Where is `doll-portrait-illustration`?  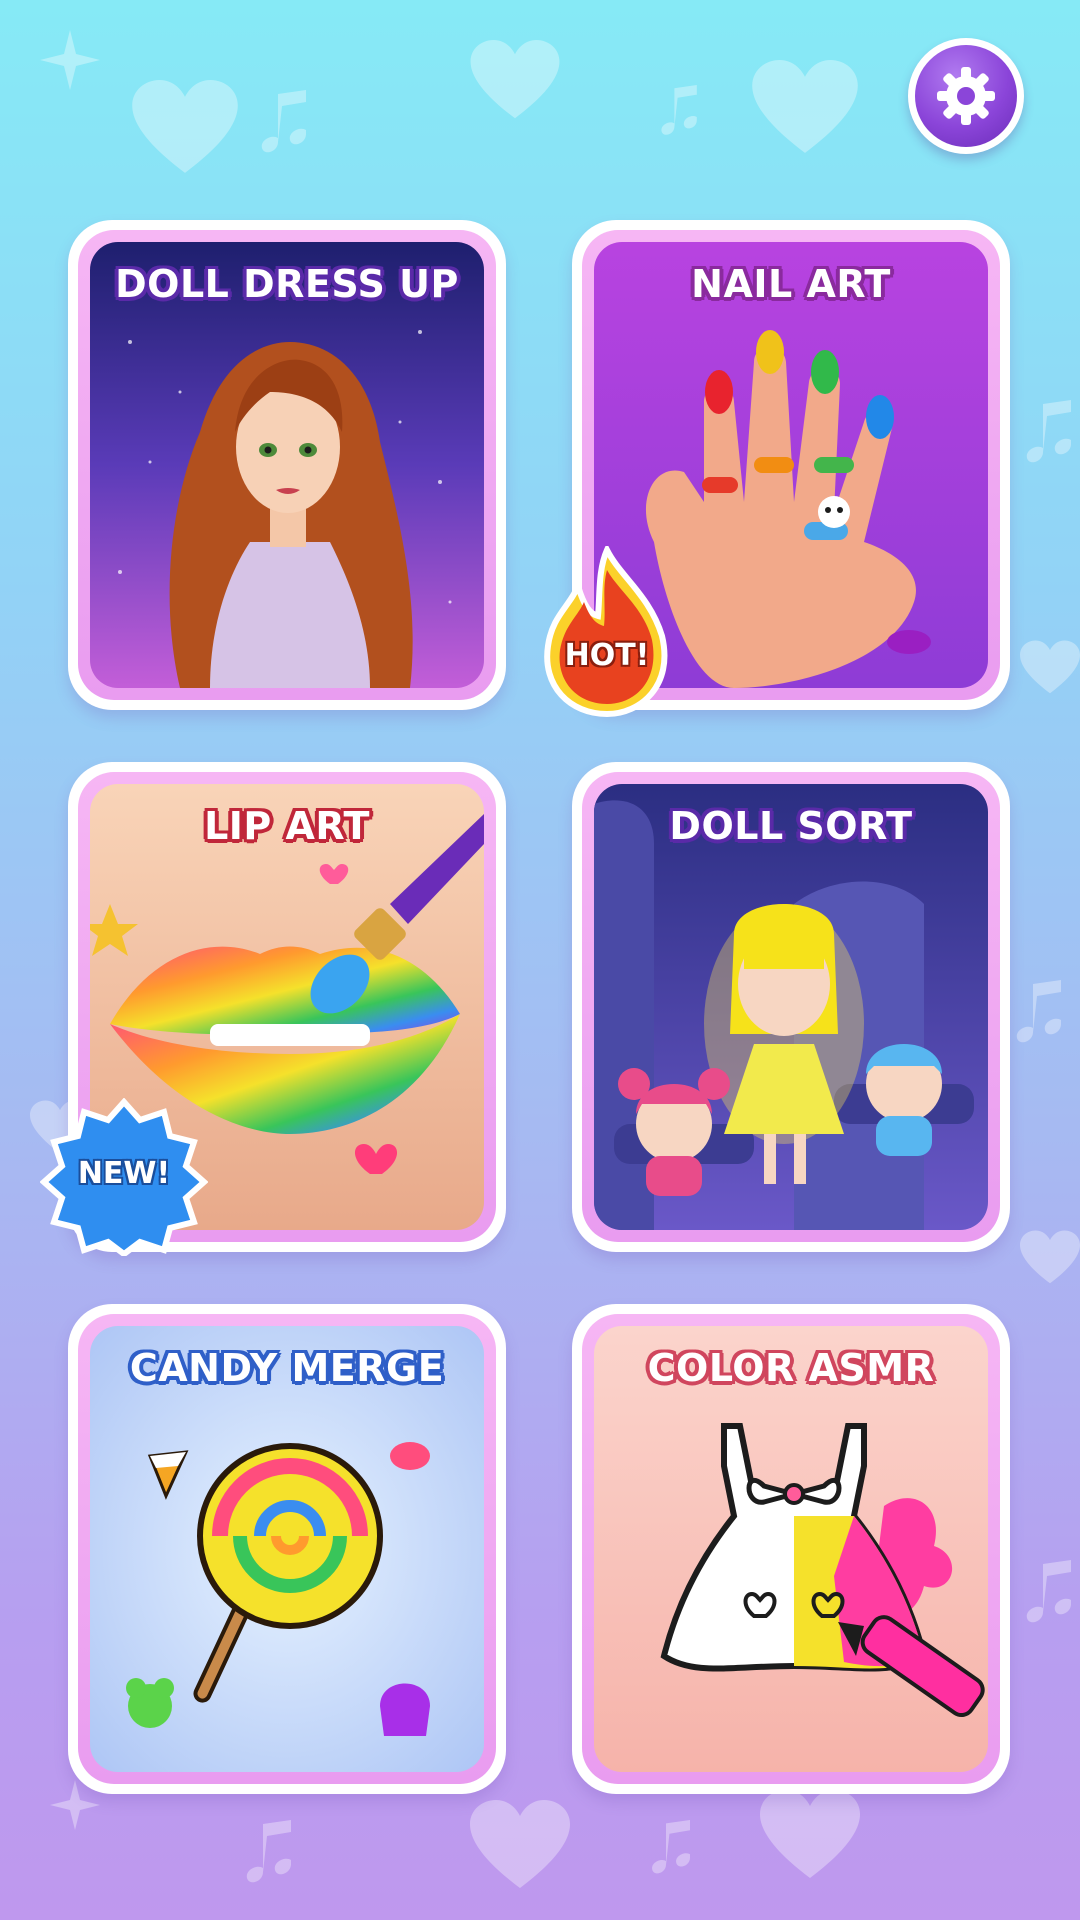 doll-portrait-illustration is located at coordinates (287, 465).